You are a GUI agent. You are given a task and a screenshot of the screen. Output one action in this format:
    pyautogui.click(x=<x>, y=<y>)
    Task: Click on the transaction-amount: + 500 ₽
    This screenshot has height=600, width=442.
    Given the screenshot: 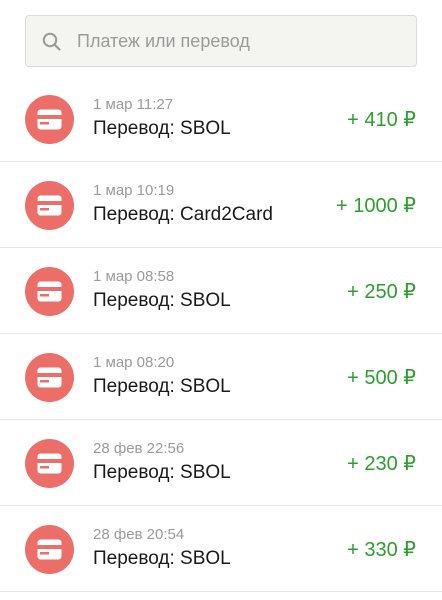 What is the action you would take?
    pyautogui.click(x=381, y=378)
    